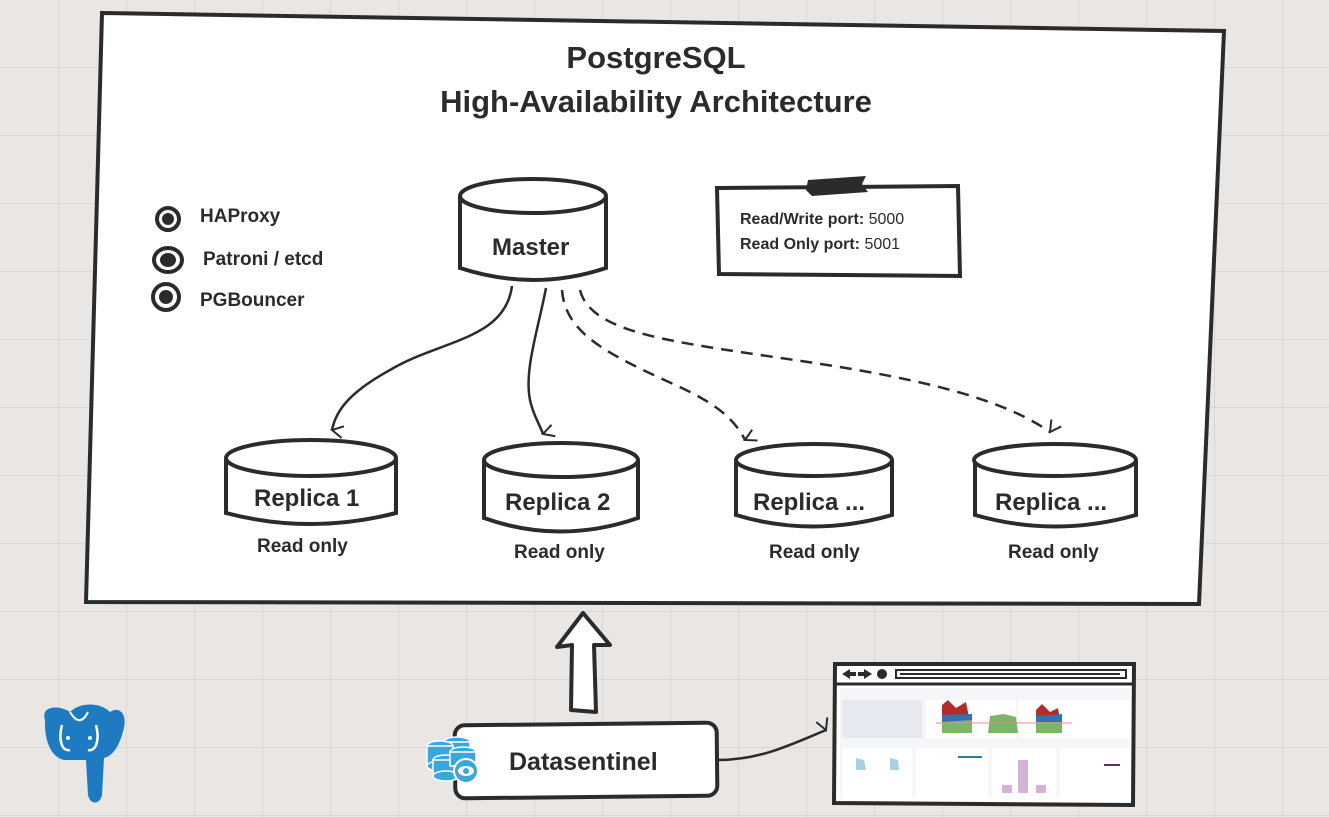  What do you see at coordinates (656, 101) in the screenshot?
I see `diagram-title-line-2: High-Availability Architecture` at bounding box center [656, 101].